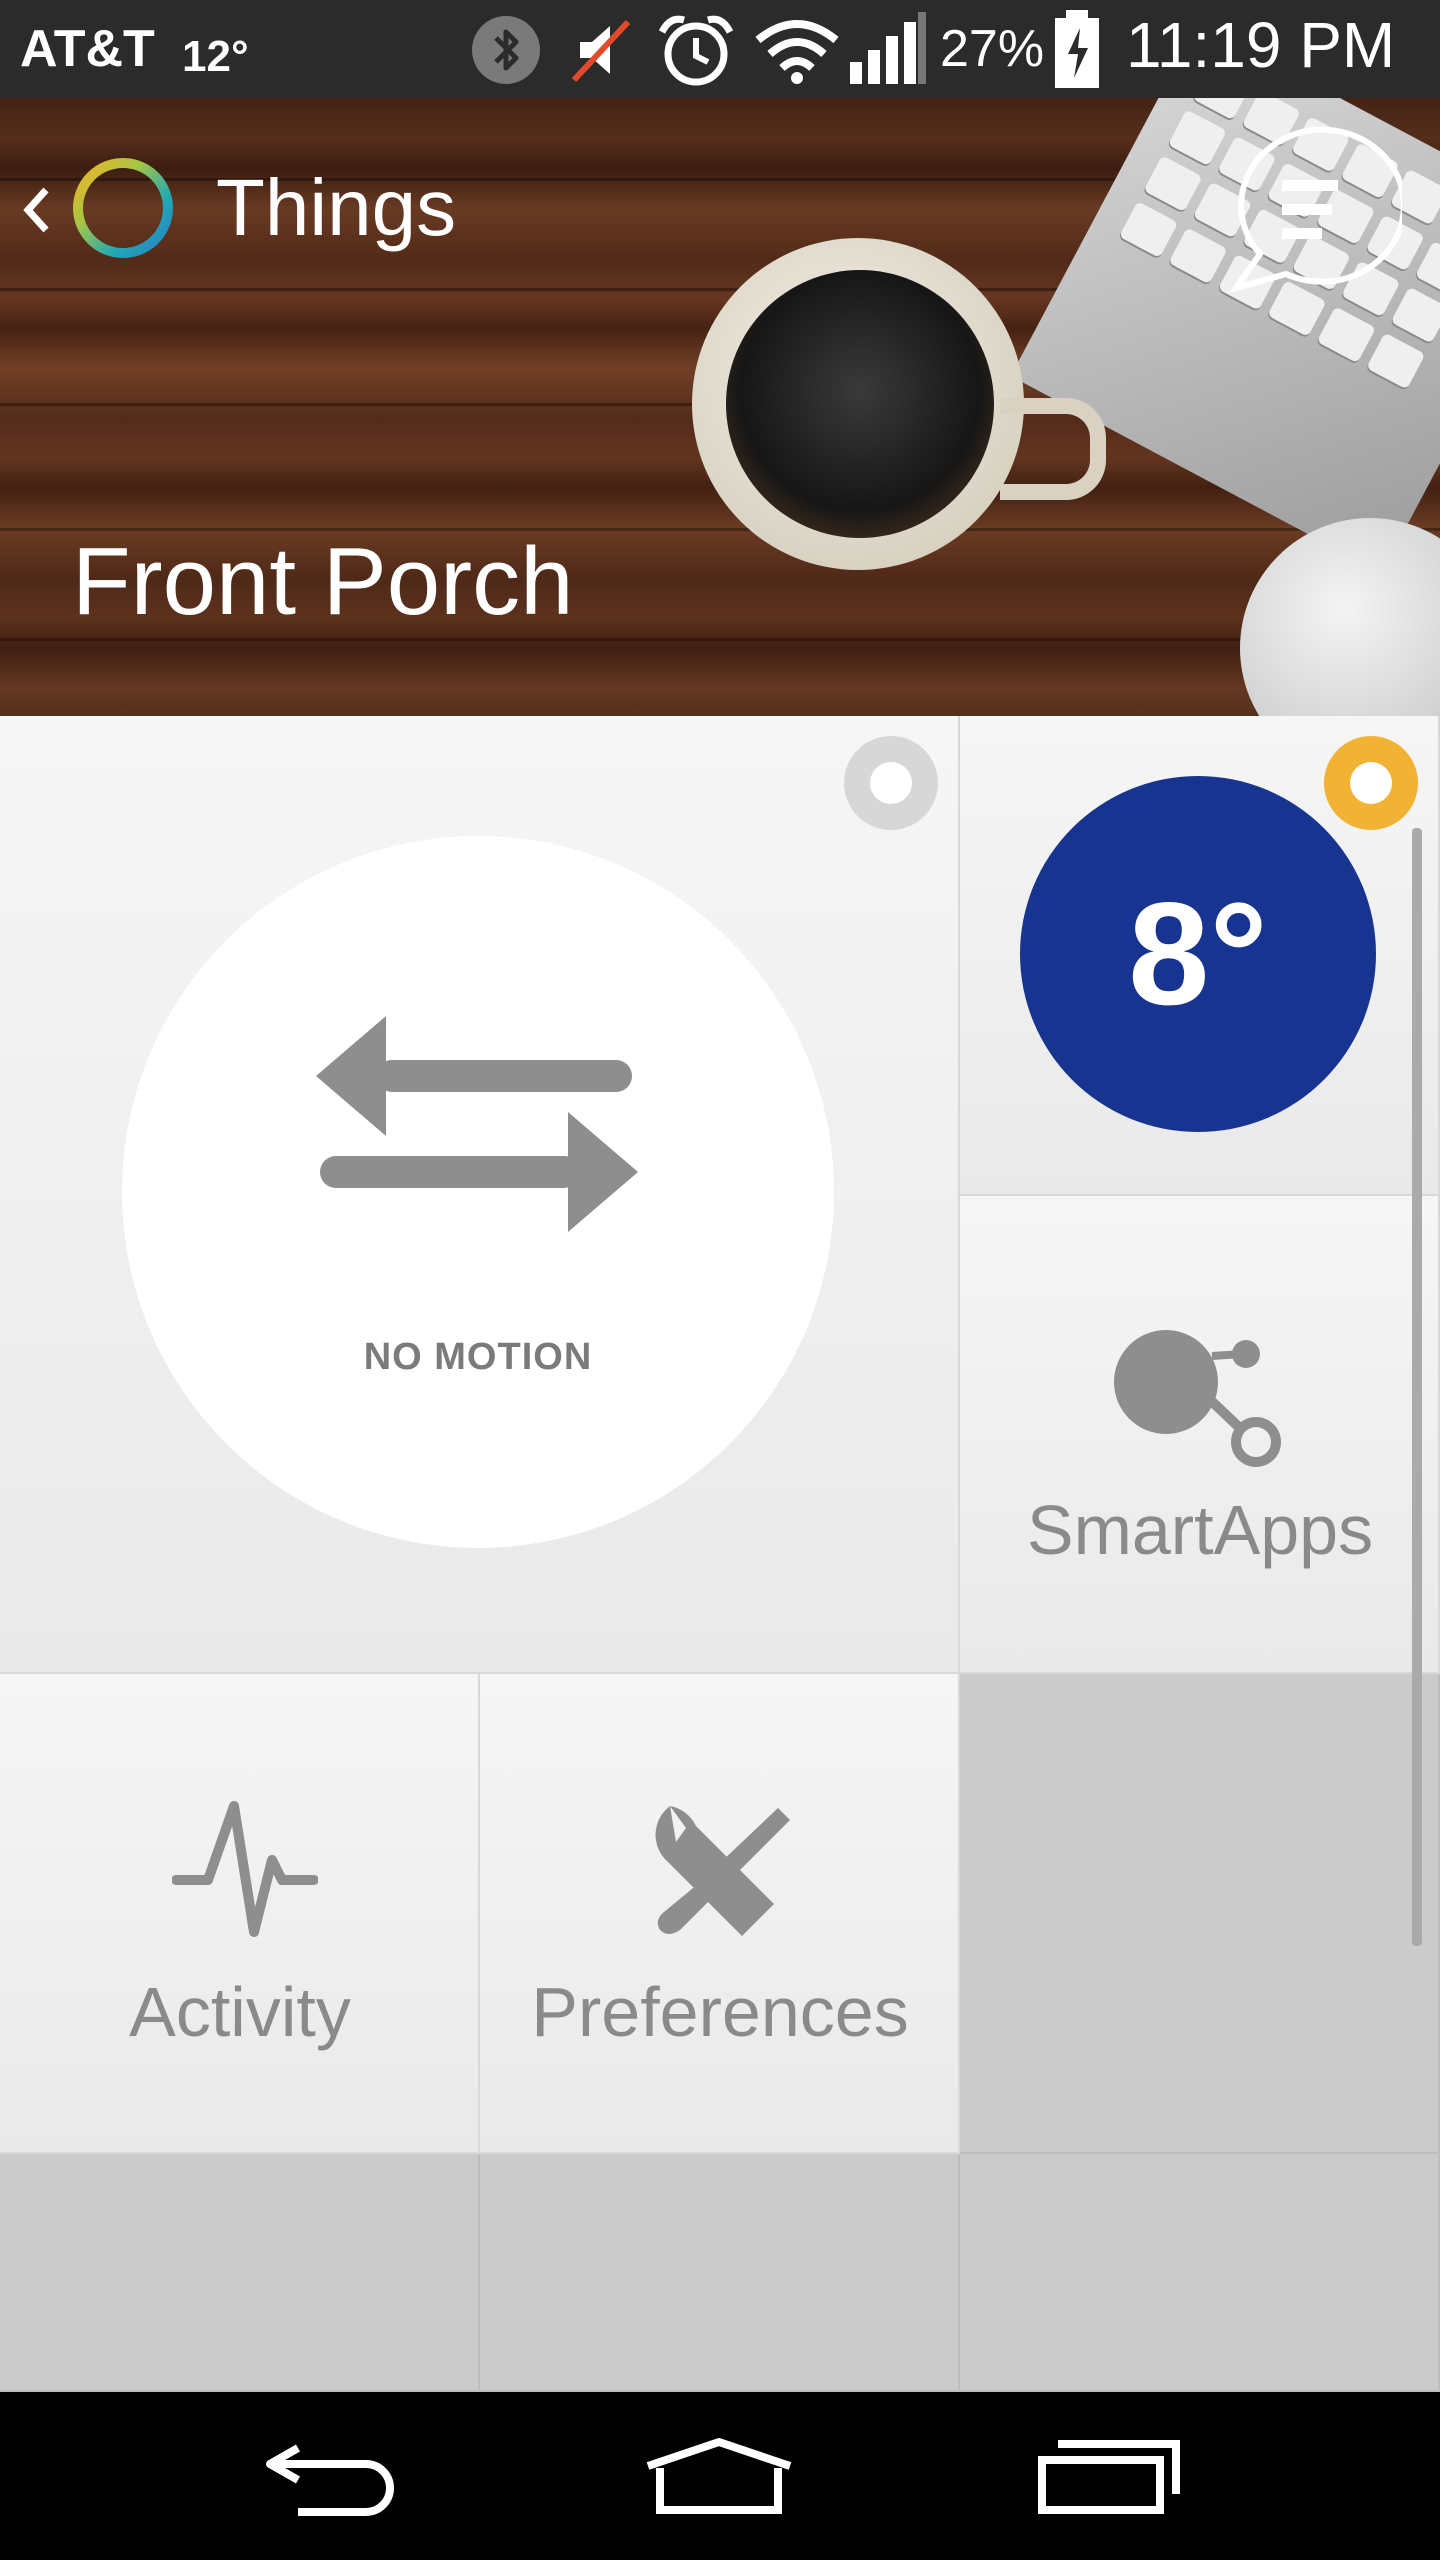 The width and height of the screenshot is (1440, 2560). Describe the element at coordinates (336, 207) in the screenshot. I see `page-title: Things` at that location.